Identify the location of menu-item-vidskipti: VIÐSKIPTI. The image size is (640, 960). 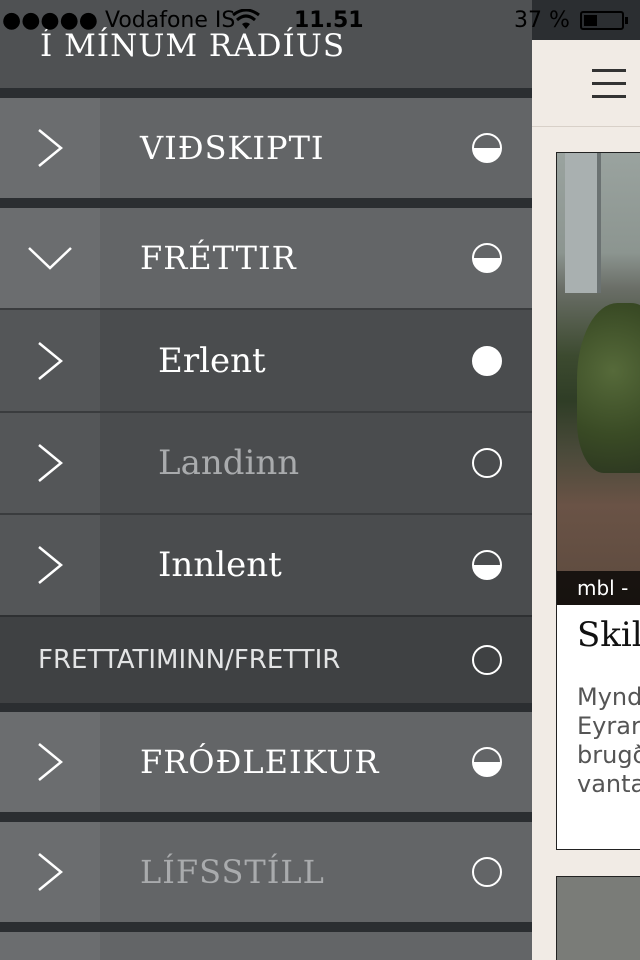
(266, 148).